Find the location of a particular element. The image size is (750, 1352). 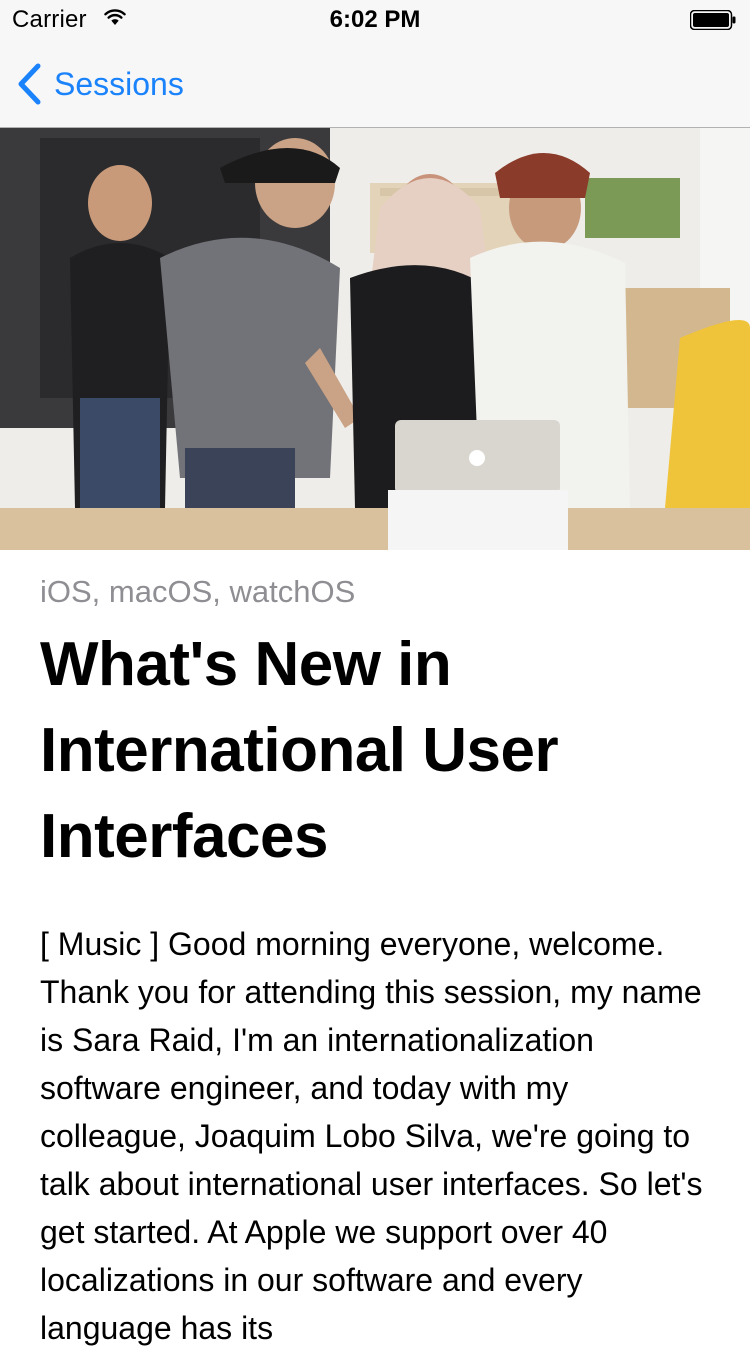

clock-time: 6:02 PM is located at coordinates (375, 19).